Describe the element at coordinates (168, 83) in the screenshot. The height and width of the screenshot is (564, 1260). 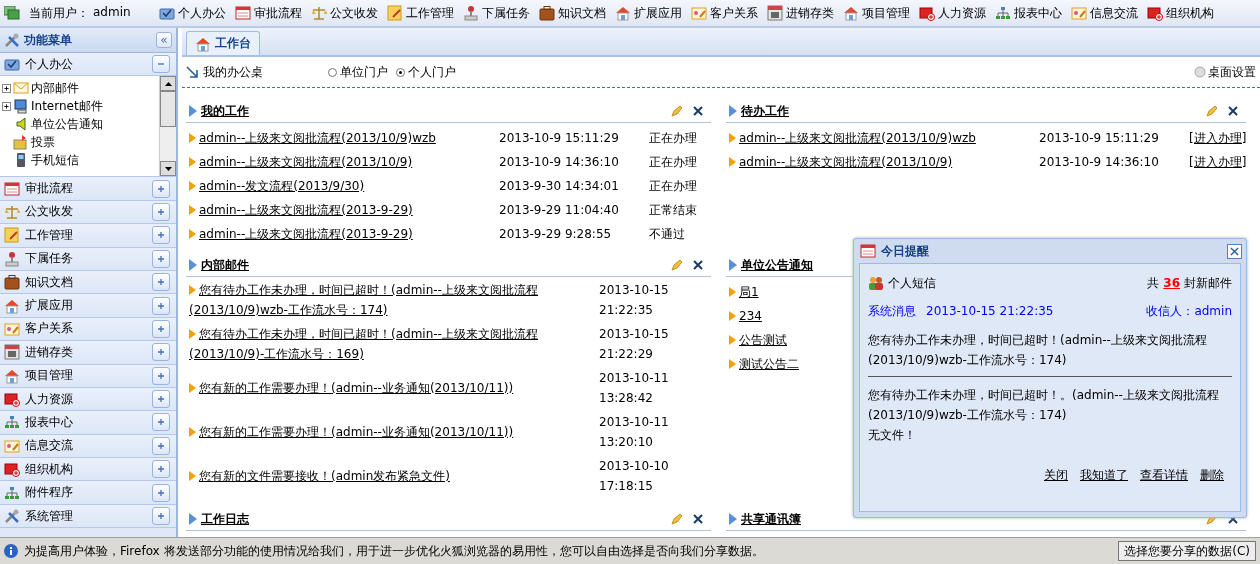
I see `scroll-up-icon` at that location.